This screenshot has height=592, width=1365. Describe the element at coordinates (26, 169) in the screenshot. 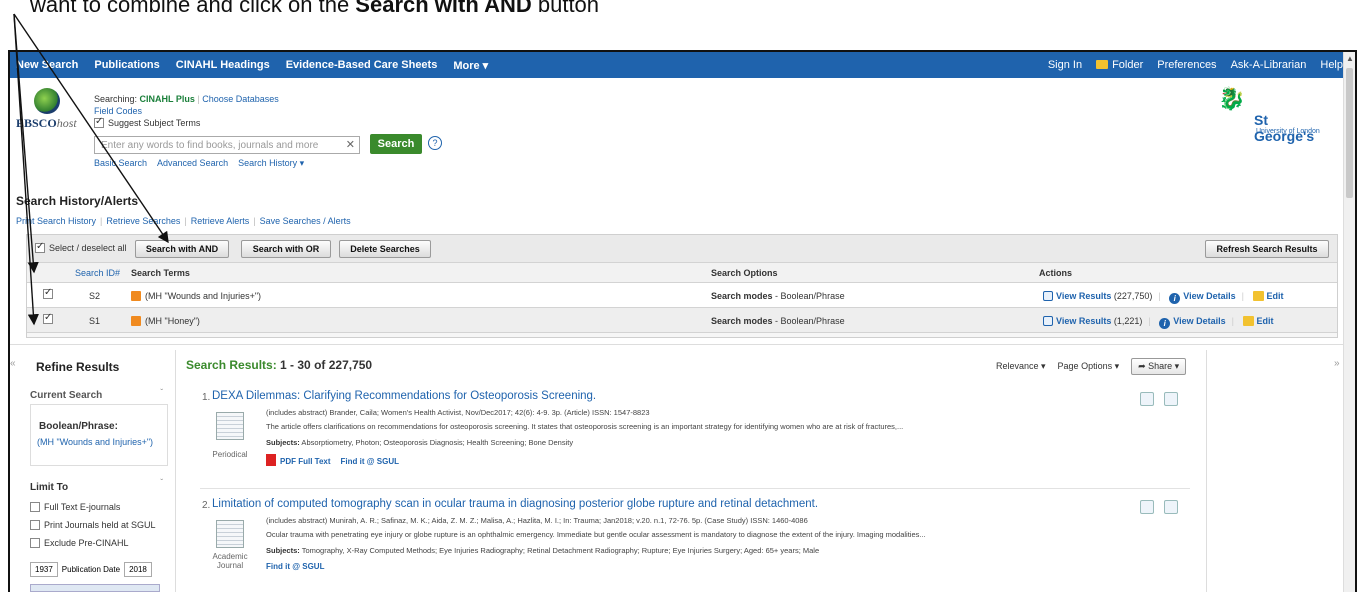

I see `arrow-to-checkbox-s1` at that location.